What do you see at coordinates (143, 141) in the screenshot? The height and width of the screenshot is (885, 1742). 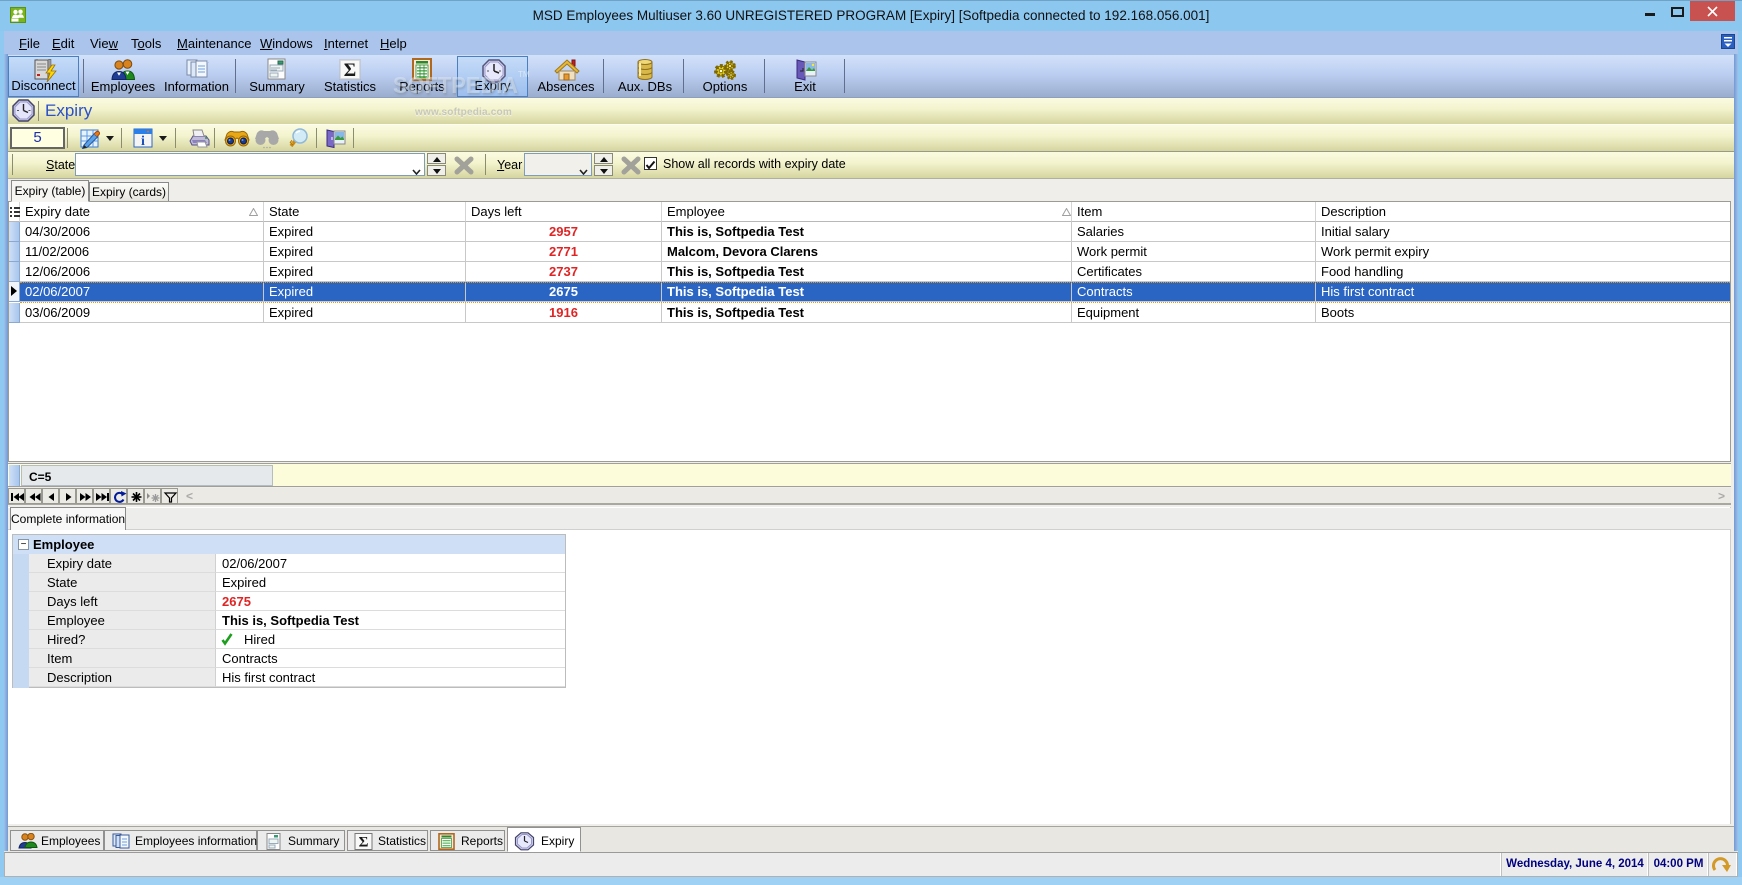 I see `svg-text: i` at bounding box center [143, 141].